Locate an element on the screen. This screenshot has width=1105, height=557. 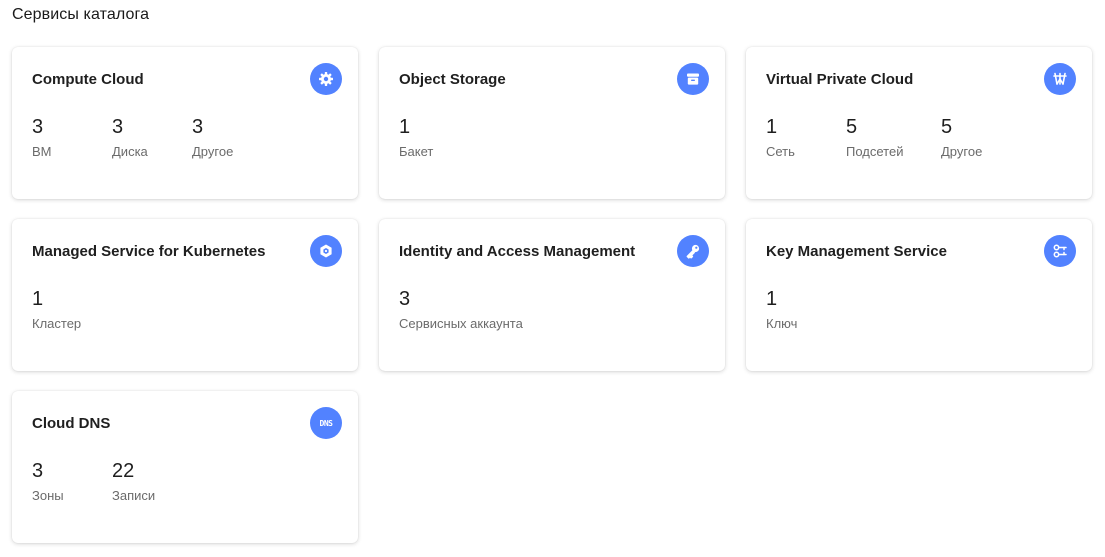
stat-label: Зоны is located at coordinates (48, 495).